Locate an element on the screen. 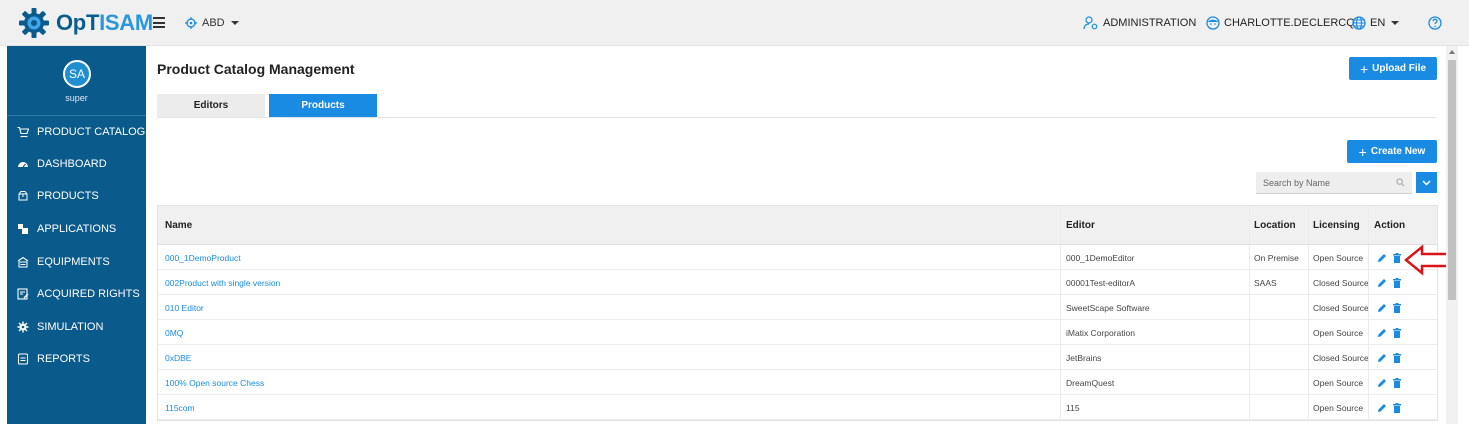 Image resolution: width=1469 pixels, height=424 pixels. app-name: OpTISAM is located at coordinates (104, 22).